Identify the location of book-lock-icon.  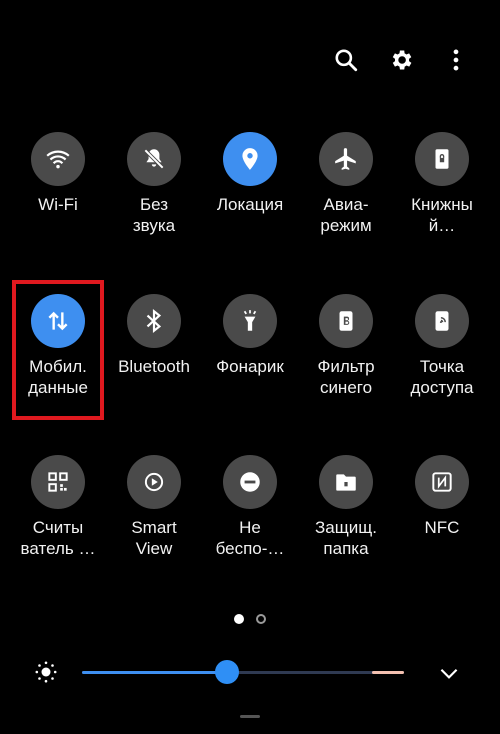
(442, 159).